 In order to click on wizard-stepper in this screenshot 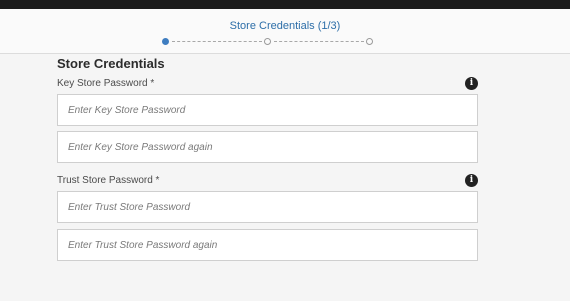, I will do `click(268, 42)`.